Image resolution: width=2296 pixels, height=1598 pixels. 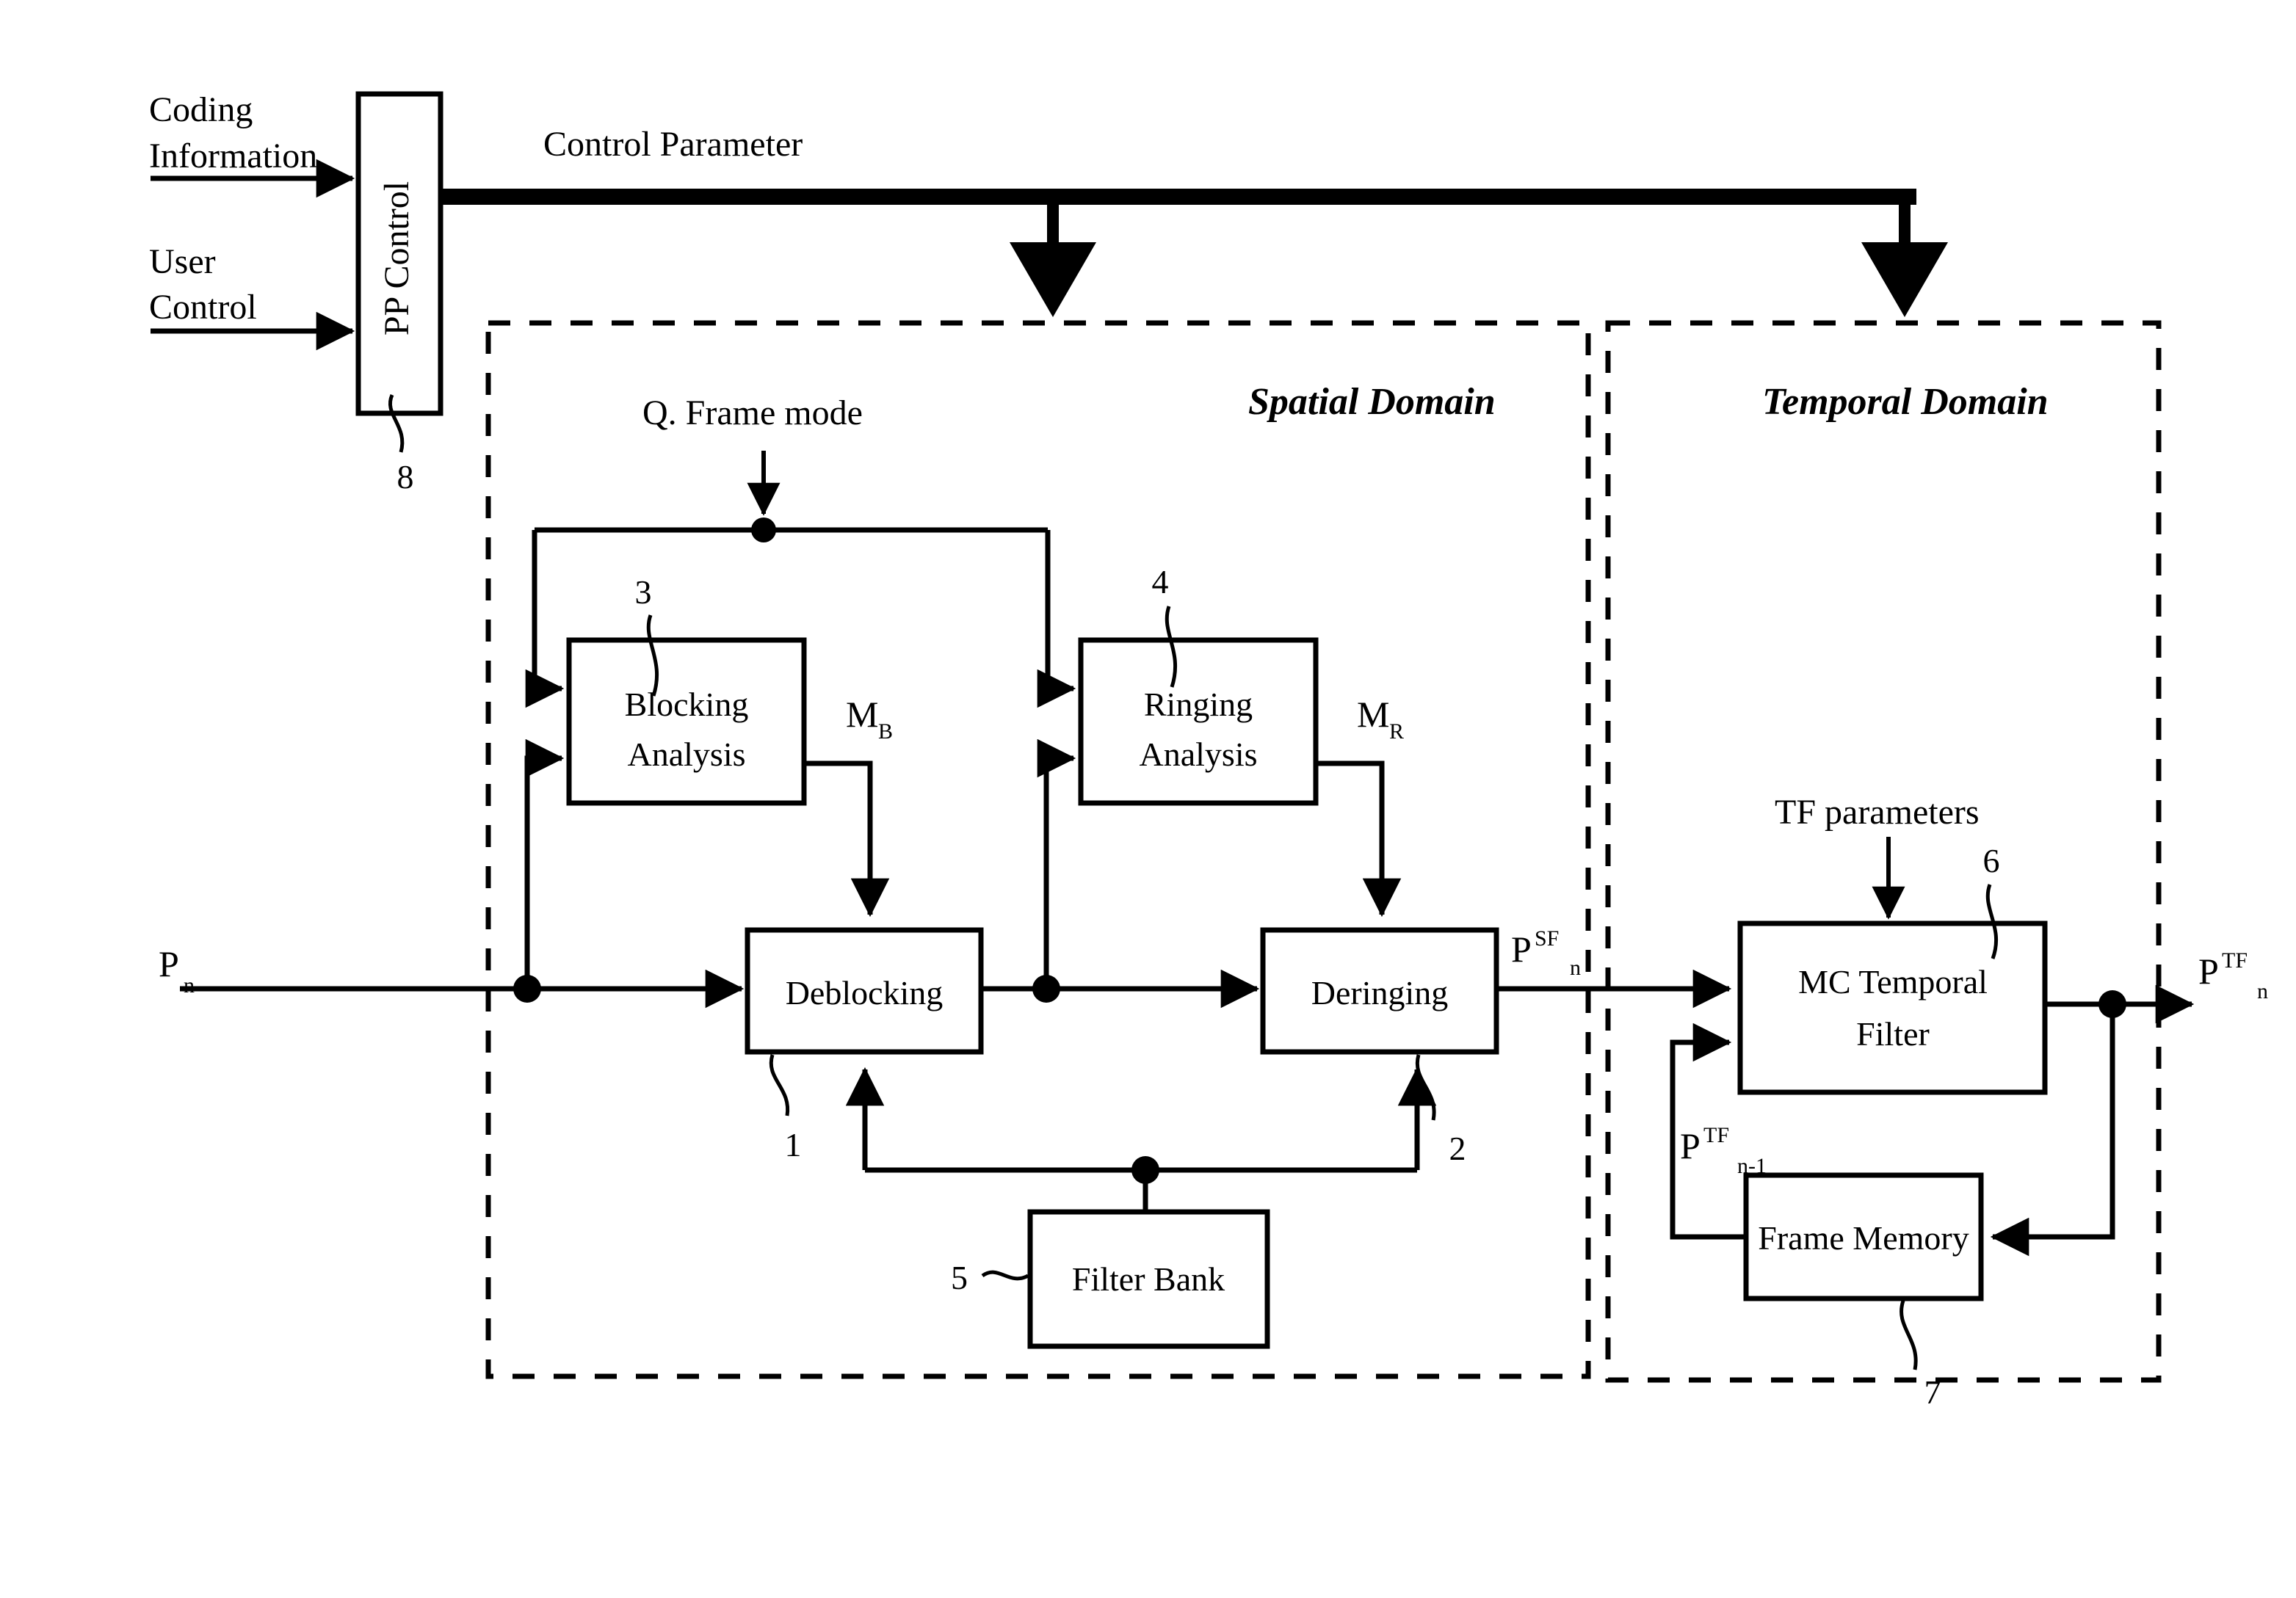 I want to click on deringing-ref-number: 2, so click(x=1457, y=1148).